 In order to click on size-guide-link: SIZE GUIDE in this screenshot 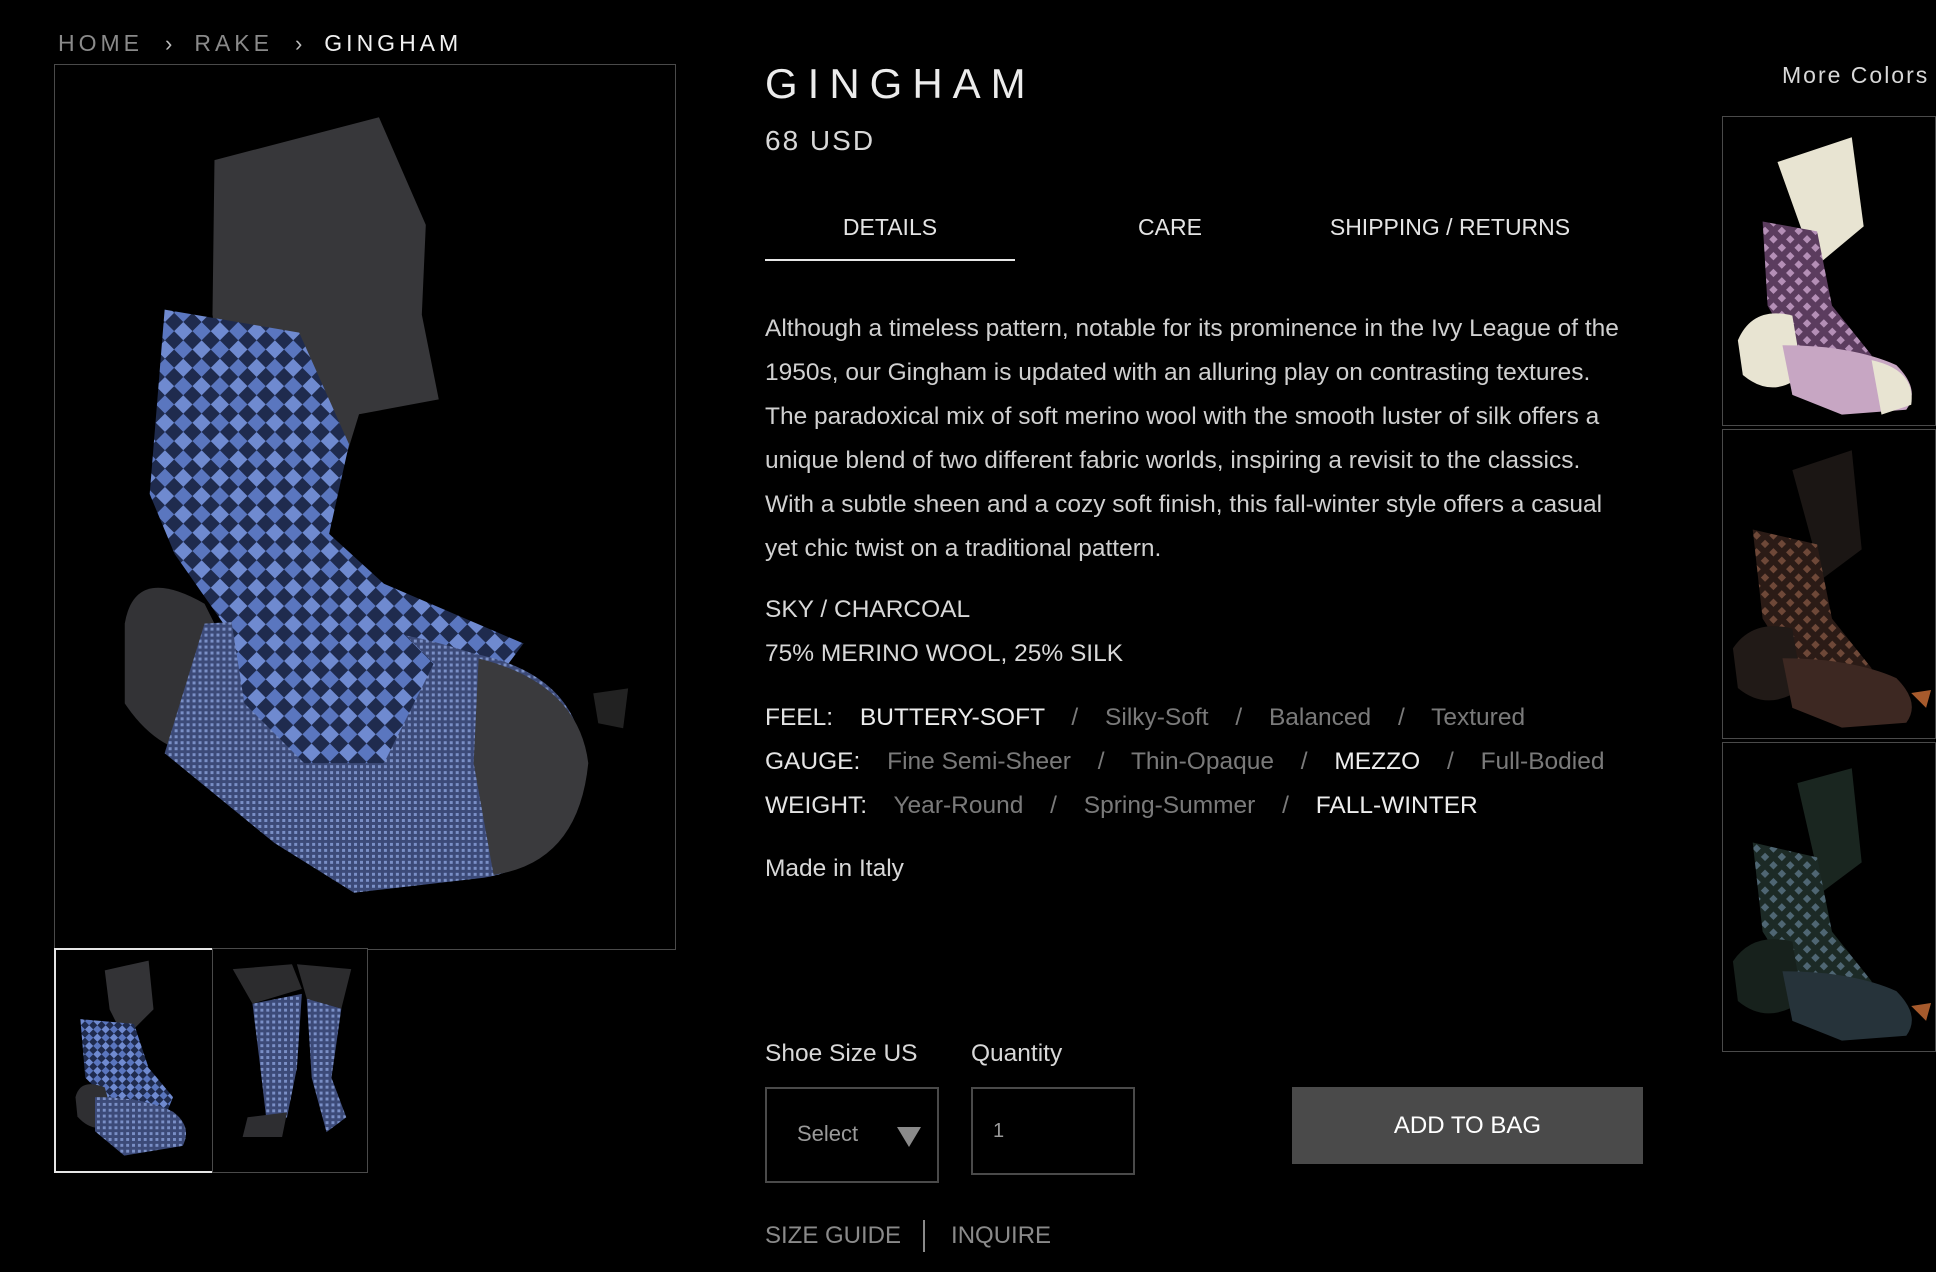, I will do `click(833, 1236)`.